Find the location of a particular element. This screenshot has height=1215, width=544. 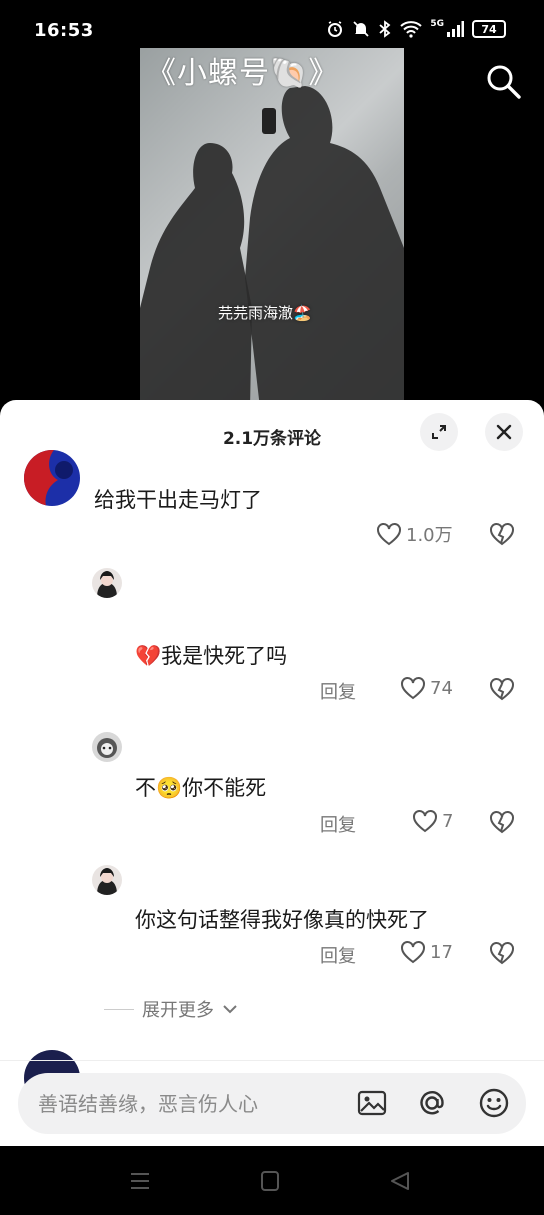

mute-icon is located at coordinates (361, 29).